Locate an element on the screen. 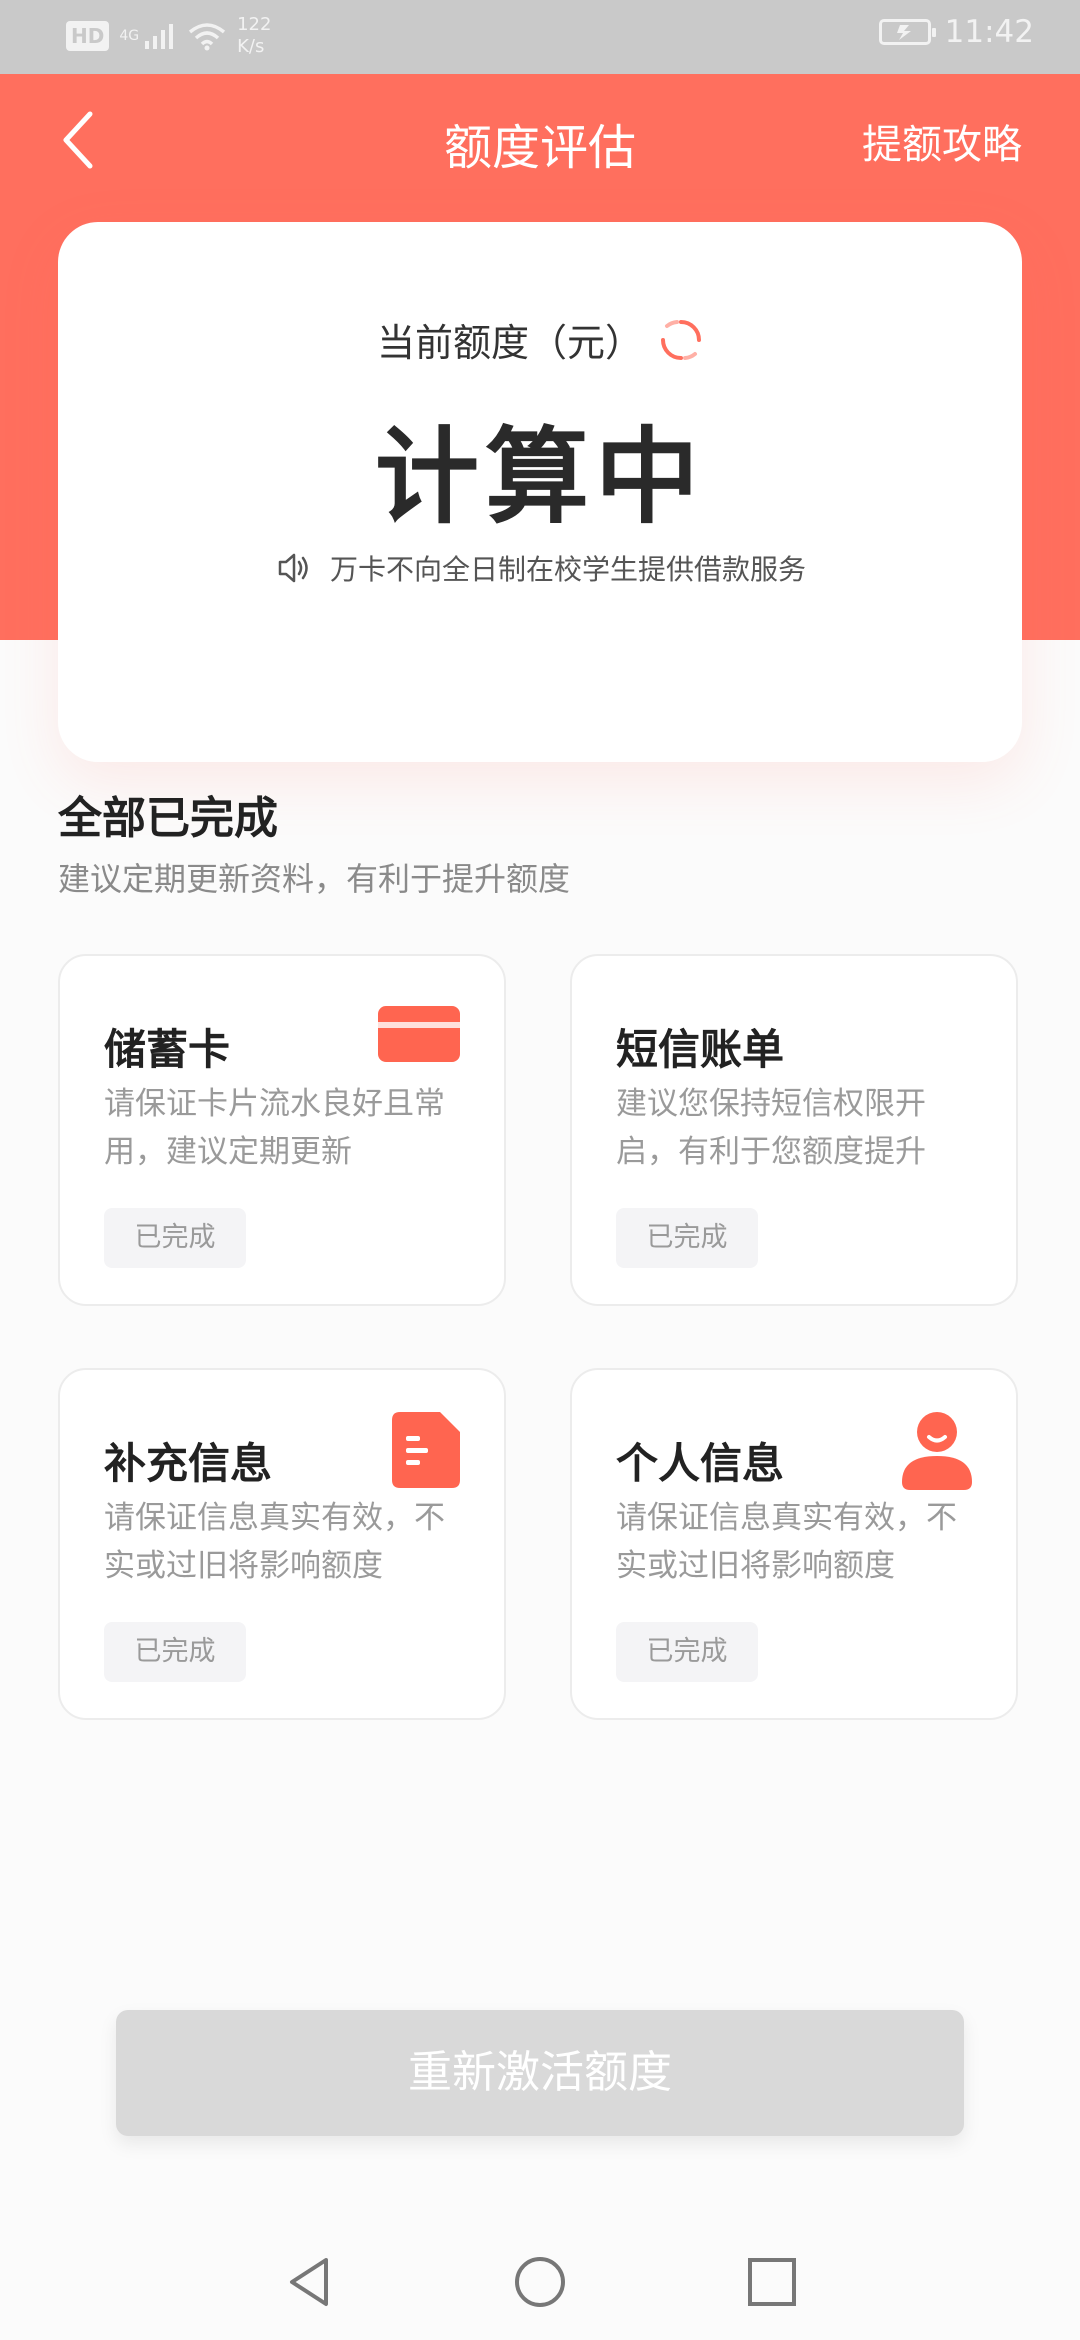  hd-badge: HD is located at coordinates (88, 36).